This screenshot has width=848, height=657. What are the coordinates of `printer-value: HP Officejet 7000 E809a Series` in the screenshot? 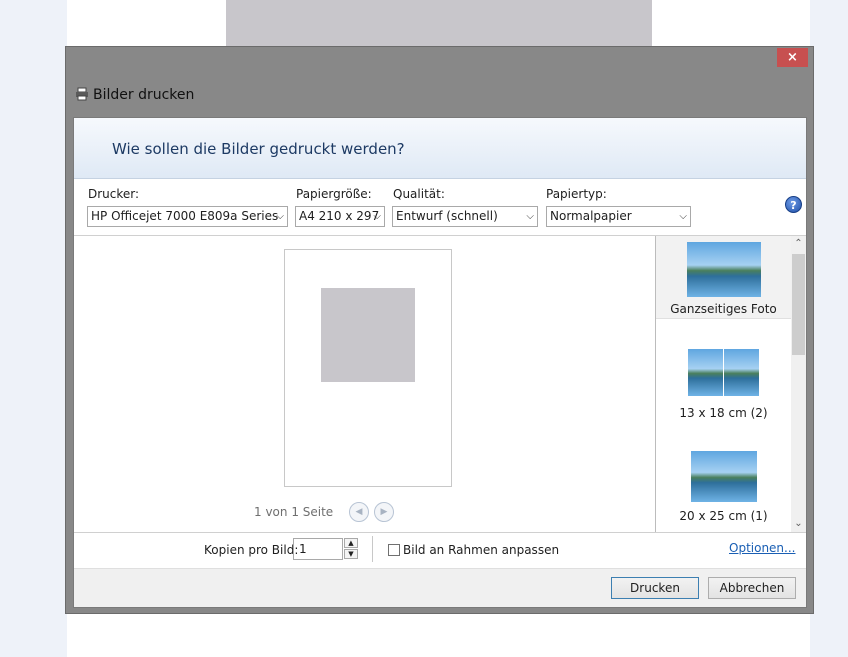 It's located at (185, 216).